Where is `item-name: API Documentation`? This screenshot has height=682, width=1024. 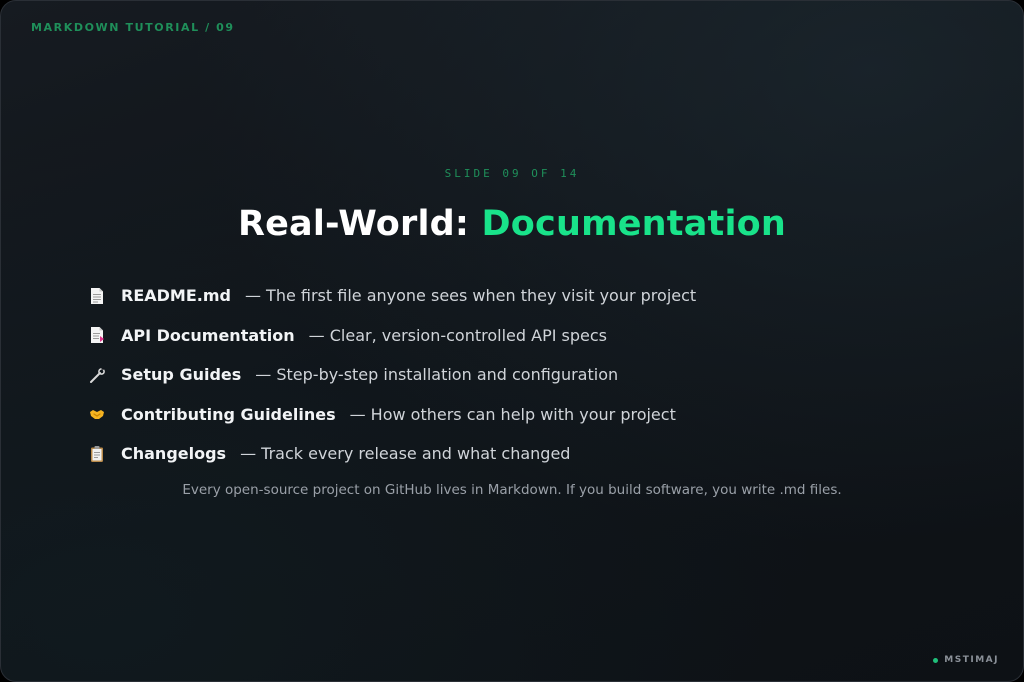 item-name: API Documentation is located at coordinates (208, 335).